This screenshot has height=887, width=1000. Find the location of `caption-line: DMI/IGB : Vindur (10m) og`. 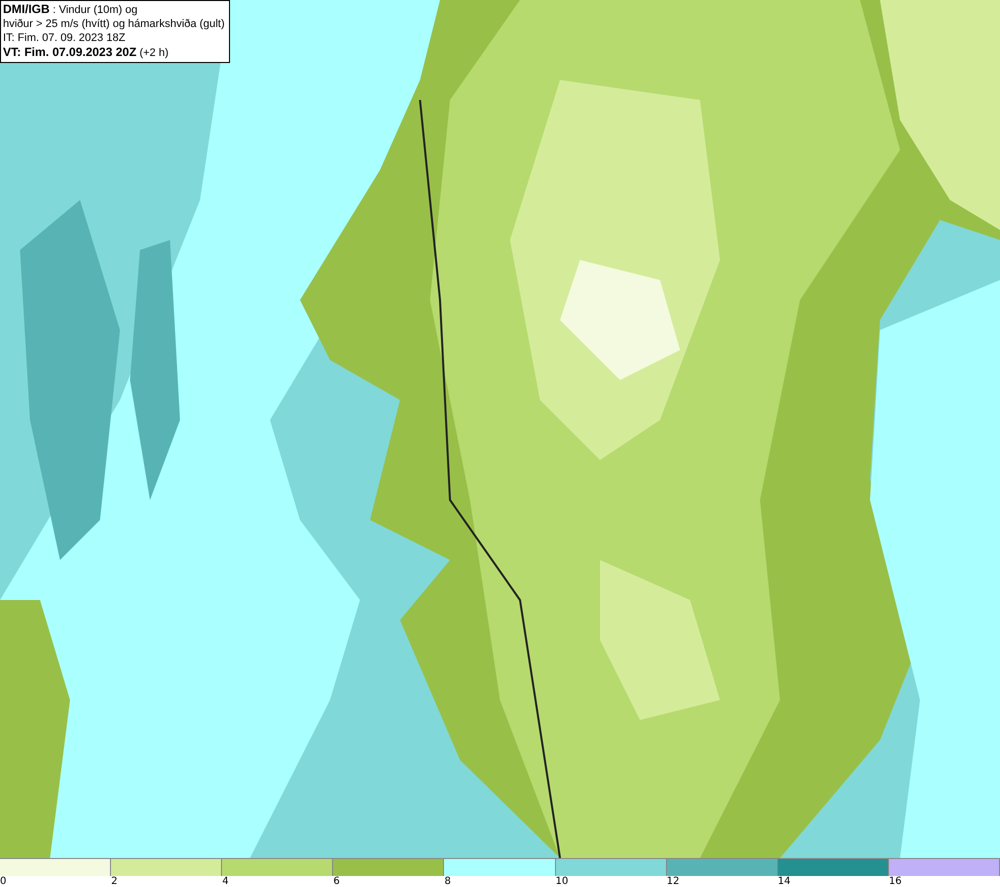

caption-line: DMI/IGB : Vindur (10m) og is located at coordinates (71, 9).